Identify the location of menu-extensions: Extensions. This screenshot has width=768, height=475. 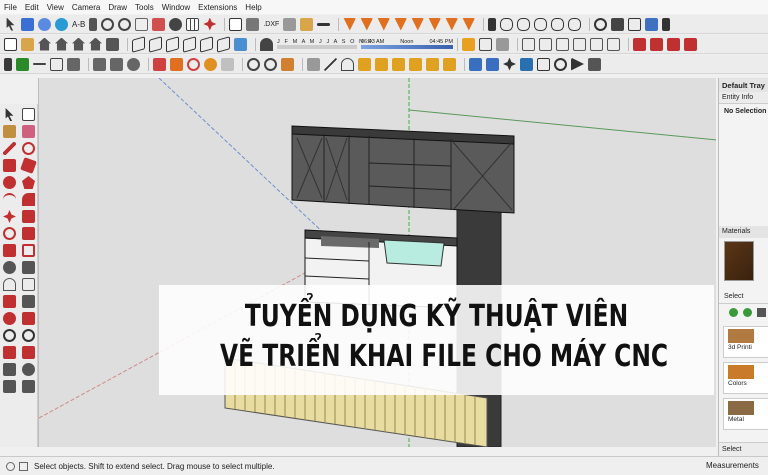
(217, 7).